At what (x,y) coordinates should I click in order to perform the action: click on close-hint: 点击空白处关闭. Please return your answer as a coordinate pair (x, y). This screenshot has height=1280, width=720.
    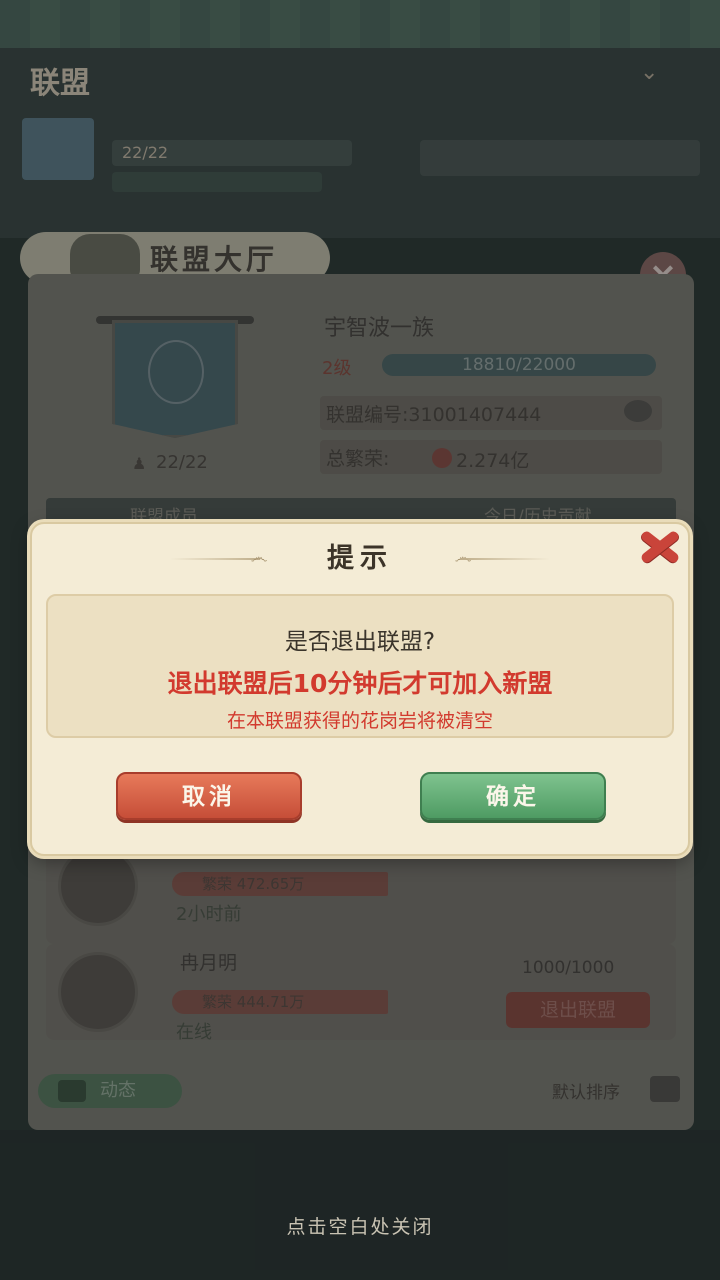
    Looking at the image, I should click on (360, 1227).